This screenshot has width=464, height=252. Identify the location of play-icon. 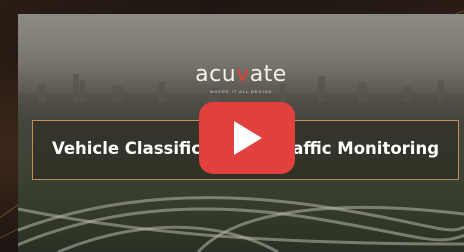
(248, 138).